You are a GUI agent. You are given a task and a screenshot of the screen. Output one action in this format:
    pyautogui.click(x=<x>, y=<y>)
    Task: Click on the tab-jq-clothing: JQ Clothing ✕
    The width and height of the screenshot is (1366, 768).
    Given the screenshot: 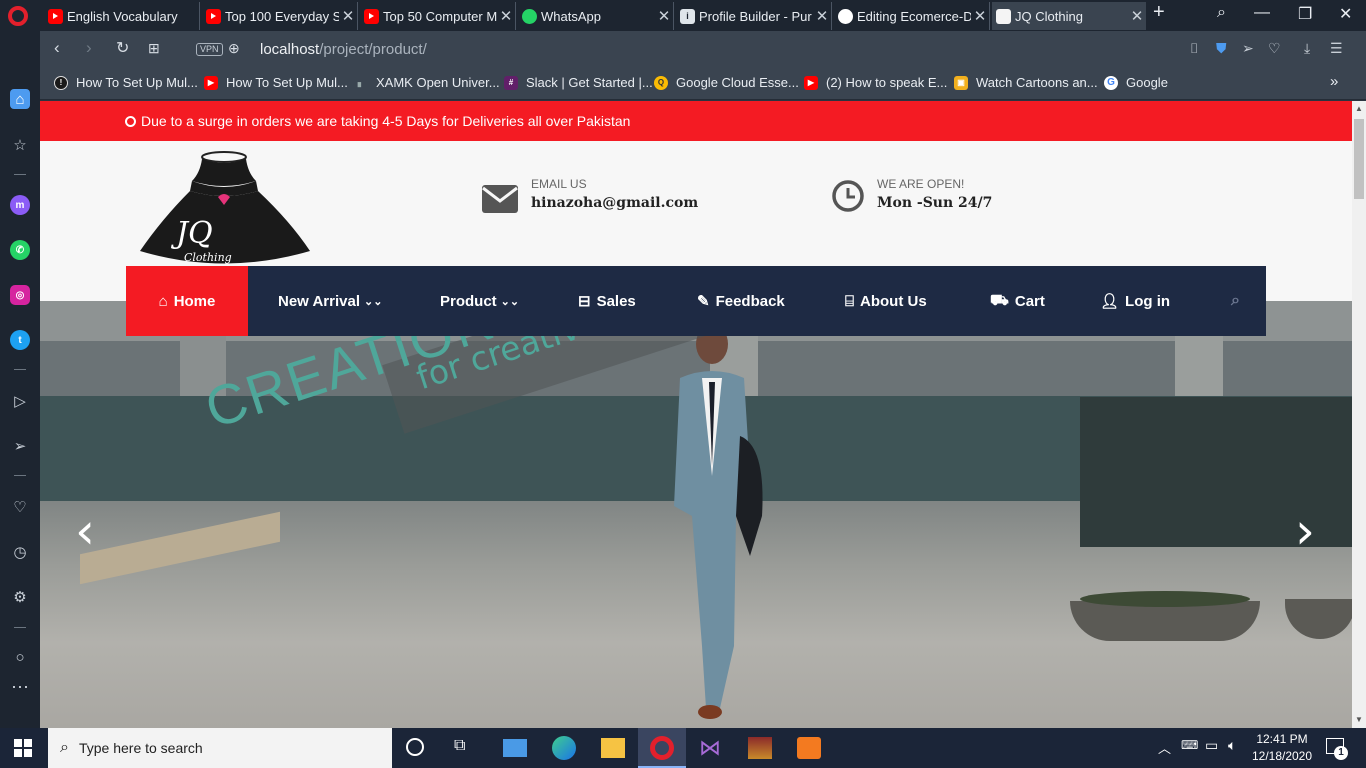 What is the action you would take?
    pyautogui.click(x=1069, y=16)
    